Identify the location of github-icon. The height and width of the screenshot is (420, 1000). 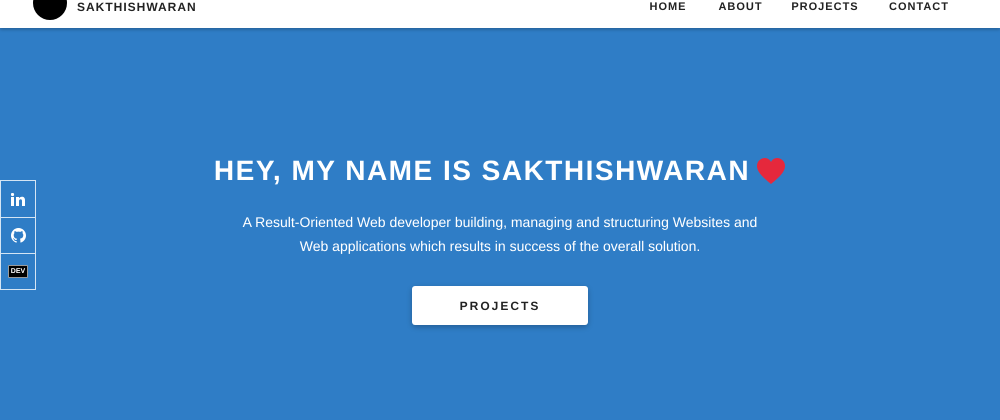
(18, 235).